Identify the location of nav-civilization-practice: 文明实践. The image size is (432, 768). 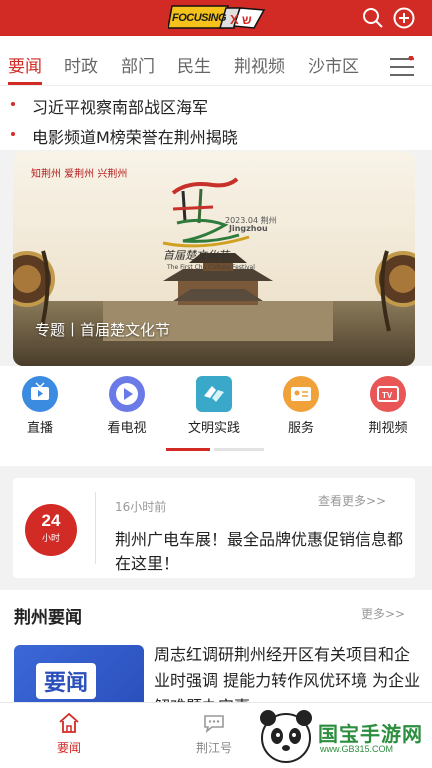
(214, 406).